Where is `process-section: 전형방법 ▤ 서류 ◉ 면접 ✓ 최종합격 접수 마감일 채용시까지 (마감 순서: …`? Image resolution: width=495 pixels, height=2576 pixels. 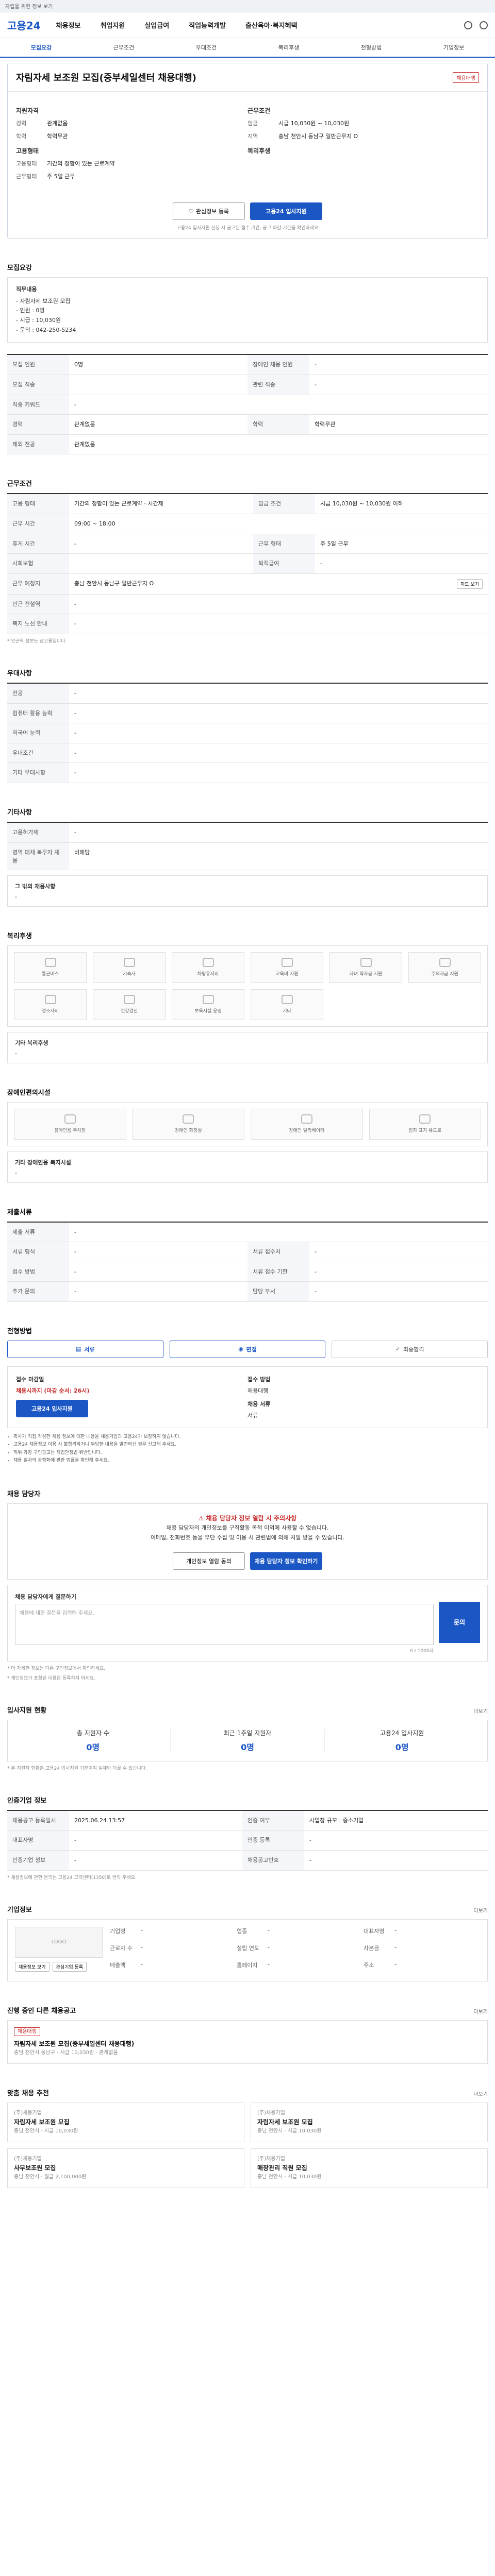
process-section: 전형방법 ▤ 서류 ◉ 면접 ✓ 최종합격 접수 마감일 채용시까지 (마감 순서: … is located at coordinates (247, 1395).